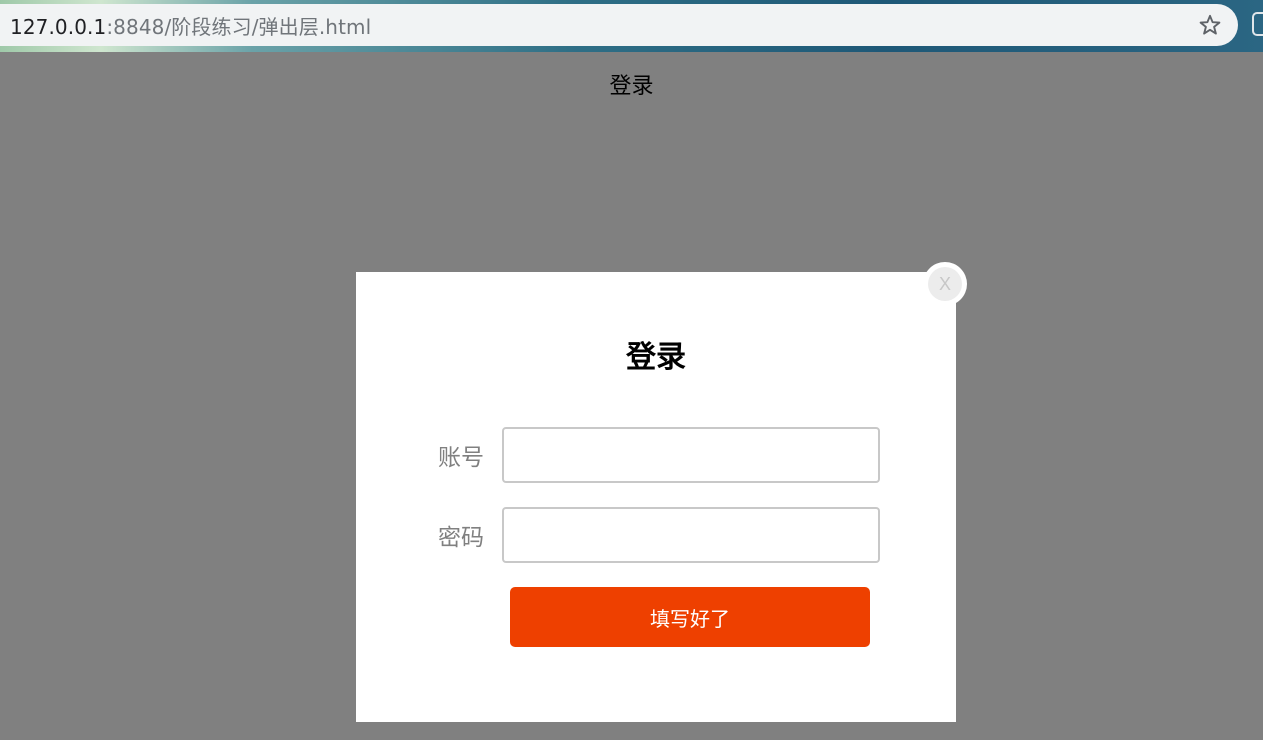 The height and width of the screenshot is (740, 1263). I want to click on address-bar: 127.0.0.1:8848/阶段练习/弹出层.html, so click(619, 25).